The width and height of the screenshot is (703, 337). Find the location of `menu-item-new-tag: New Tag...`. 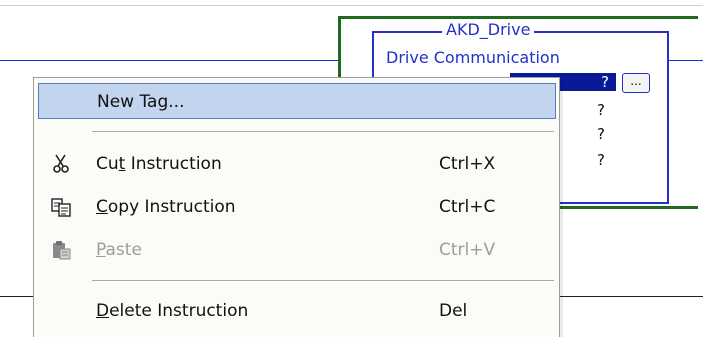

menu-item-new-tag: New Tag... is located at coordinates (297, 101).